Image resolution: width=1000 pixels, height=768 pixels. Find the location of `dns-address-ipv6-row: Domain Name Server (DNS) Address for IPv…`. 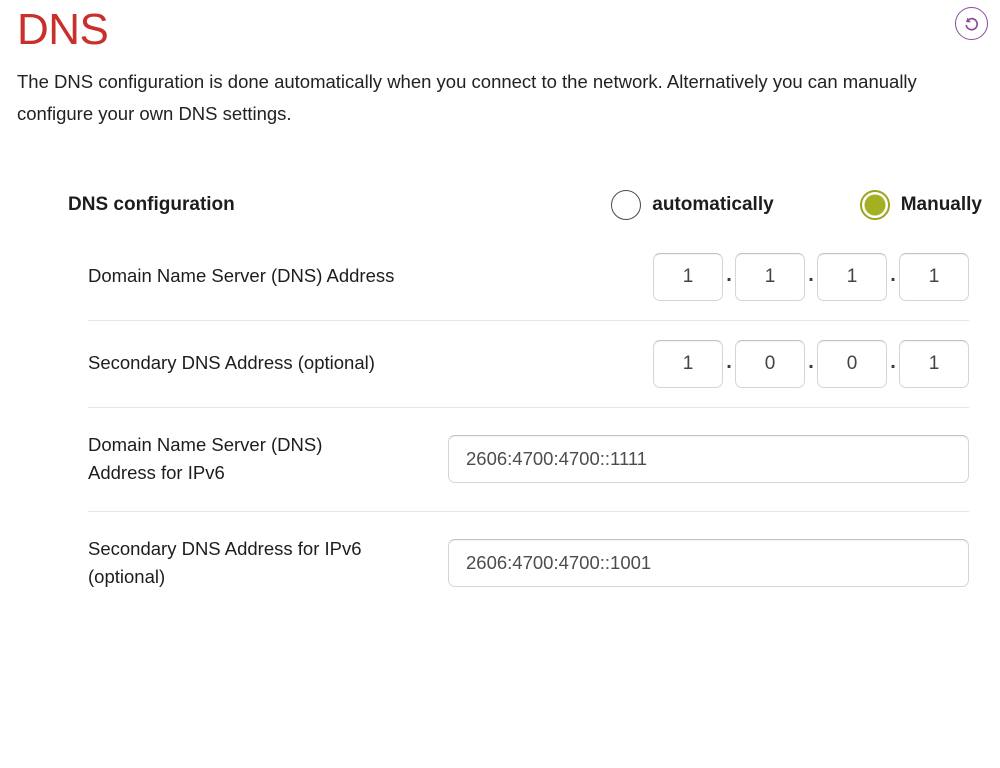

dns-address-ipv6-row: Domain Name Server (DNS) Address for IPv… is located at coordinates (492, 459).